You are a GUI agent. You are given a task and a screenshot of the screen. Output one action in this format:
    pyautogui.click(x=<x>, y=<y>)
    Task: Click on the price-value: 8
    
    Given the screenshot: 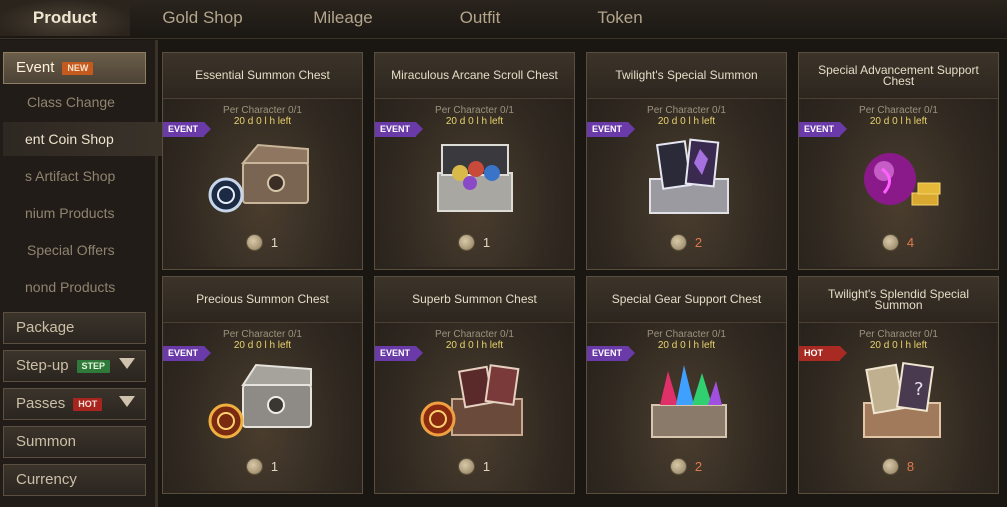 What is the action you would take?
    pyautogui.click(x=910, y=467)
    